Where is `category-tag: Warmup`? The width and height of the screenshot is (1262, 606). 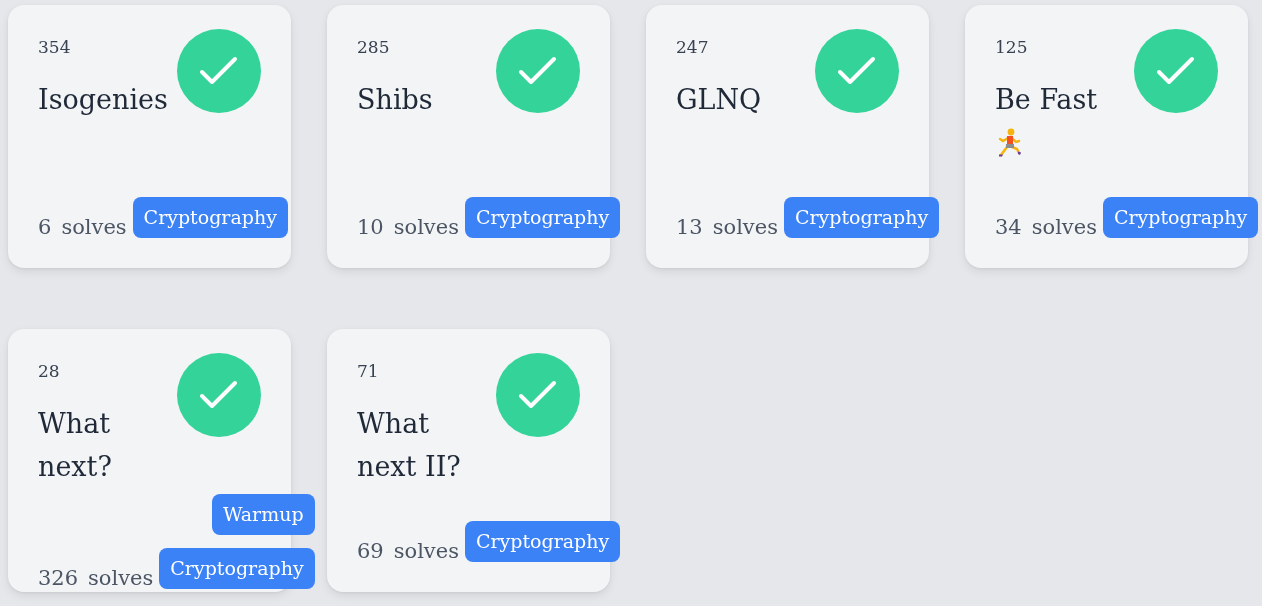
category-tag: Warmup is located at coordinates (263, 514).